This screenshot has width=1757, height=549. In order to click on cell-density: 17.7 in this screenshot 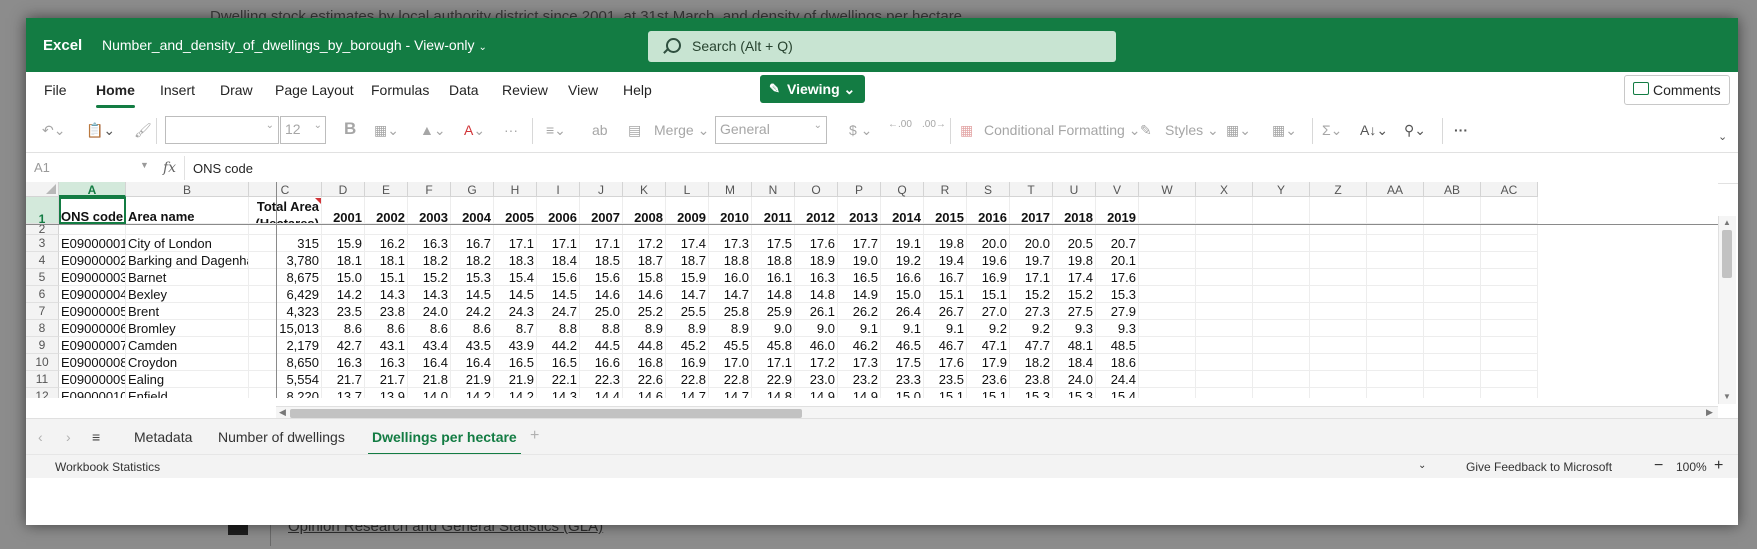, I will do `click(859, 243)`.